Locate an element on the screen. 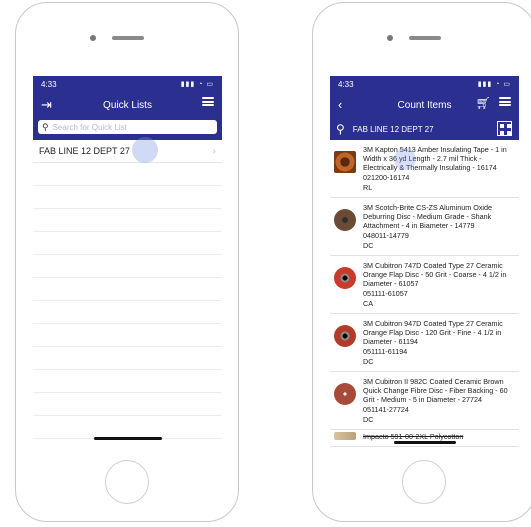 Image resolution: width=531 pixels, height=527 pixels. back-icon: ‹ is located at coordinates (340, 104).